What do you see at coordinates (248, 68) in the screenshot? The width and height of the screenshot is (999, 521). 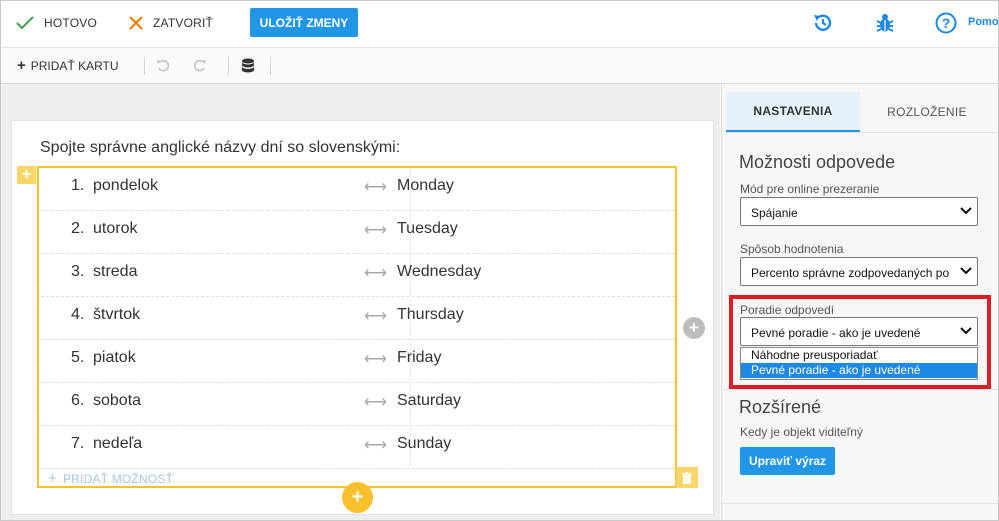 I see `database-icon` at bounding box center [248, 68].